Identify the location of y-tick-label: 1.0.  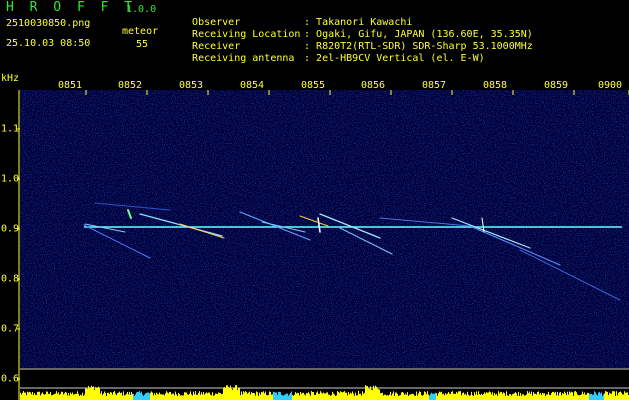
(10, 179).